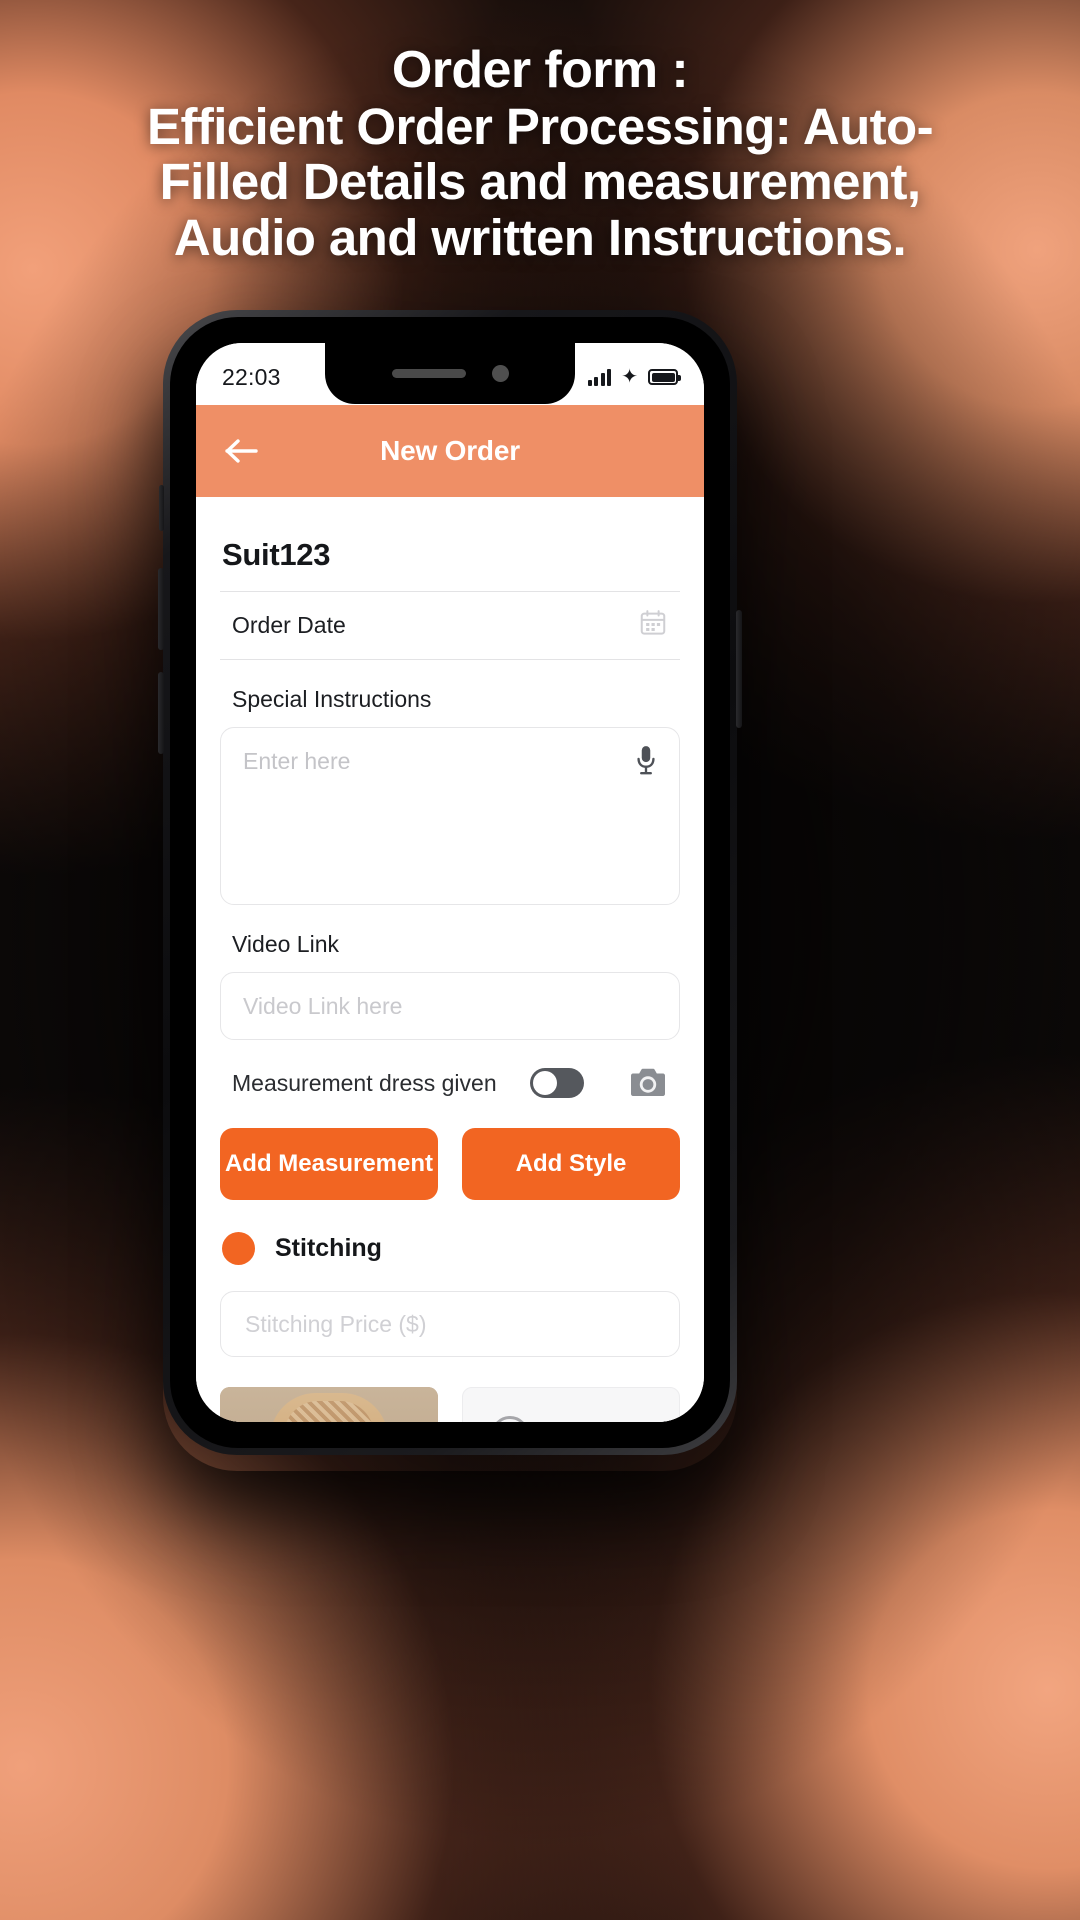 This screenshot has width=1080, height=1920. I want to click on special-instructions-input: Enter here, so click(450, 816).